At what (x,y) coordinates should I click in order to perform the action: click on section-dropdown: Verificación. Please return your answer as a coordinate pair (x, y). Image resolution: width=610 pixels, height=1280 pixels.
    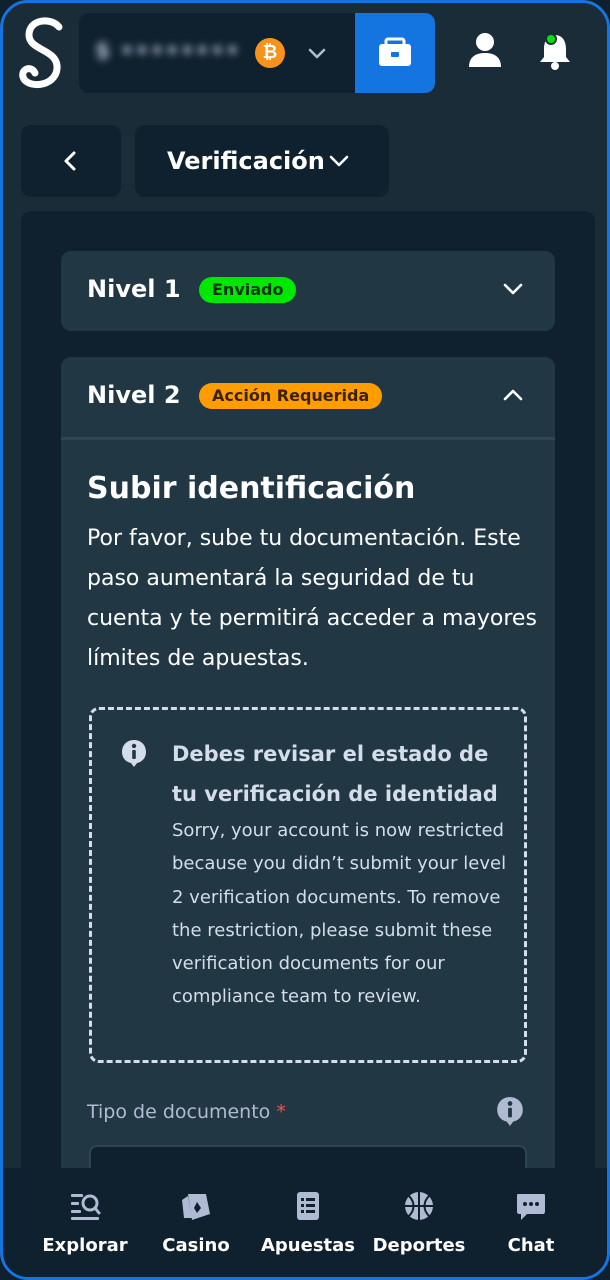
    Looking at the image, I should click on (262, 161).